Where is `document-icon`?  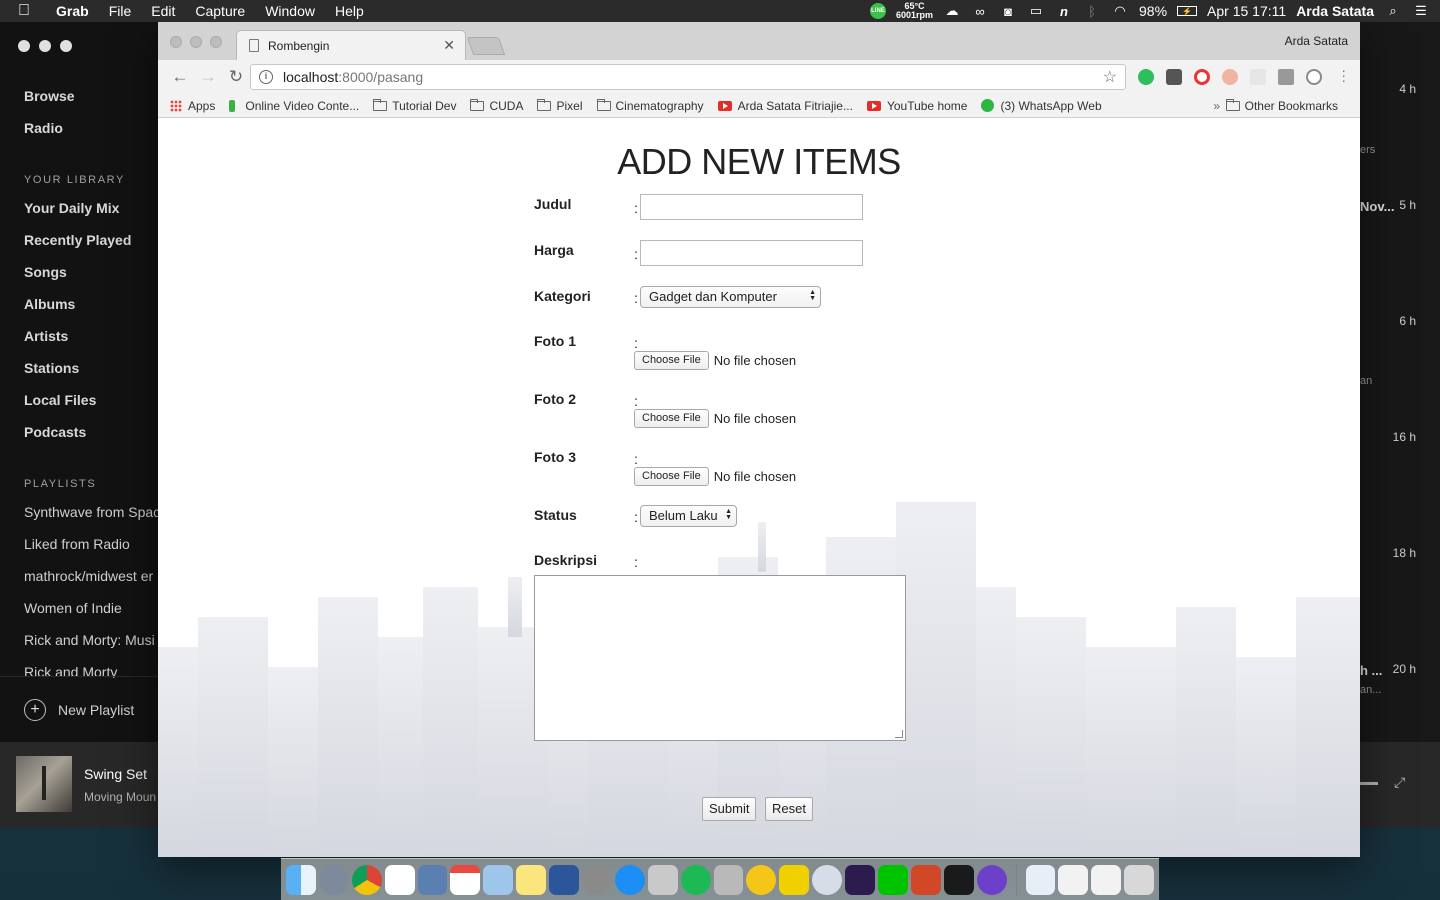 document-icon is located at coordinates (1040, 879).